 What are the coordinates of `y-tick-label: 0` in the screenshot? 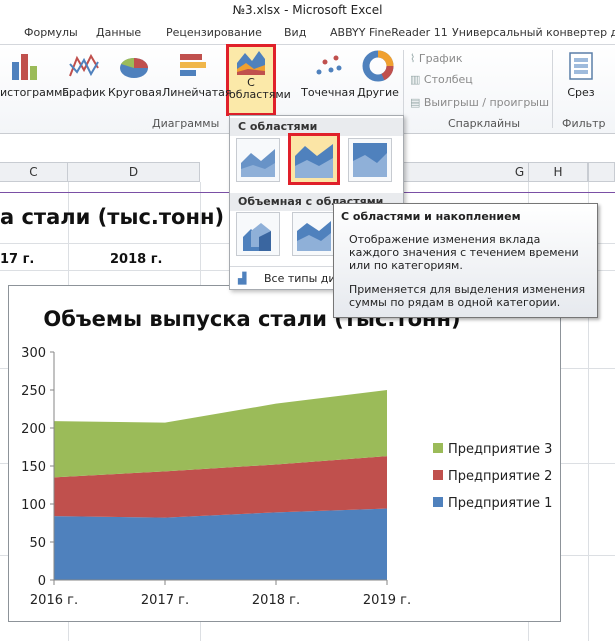 It's located at (42, 581).